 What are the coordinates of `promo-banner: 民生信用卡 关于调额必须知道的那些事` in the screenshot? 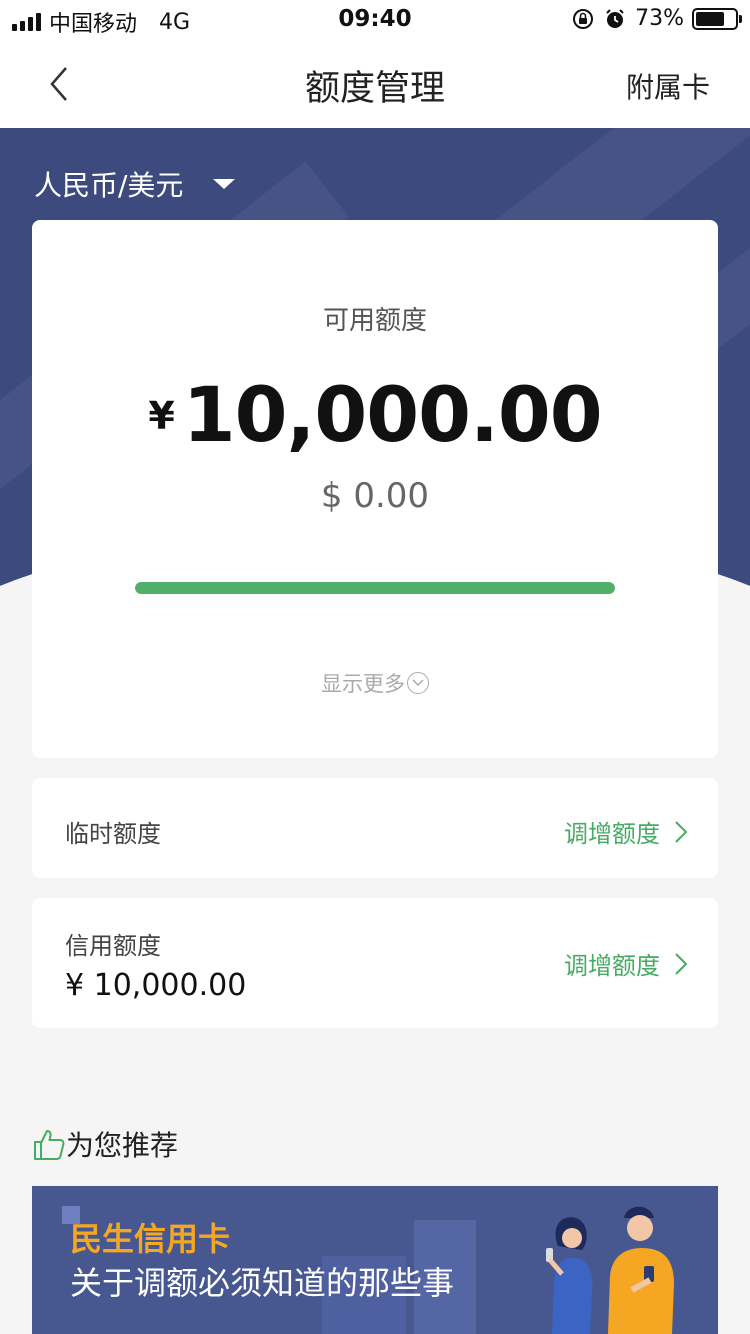 It's located at (375, 1260).